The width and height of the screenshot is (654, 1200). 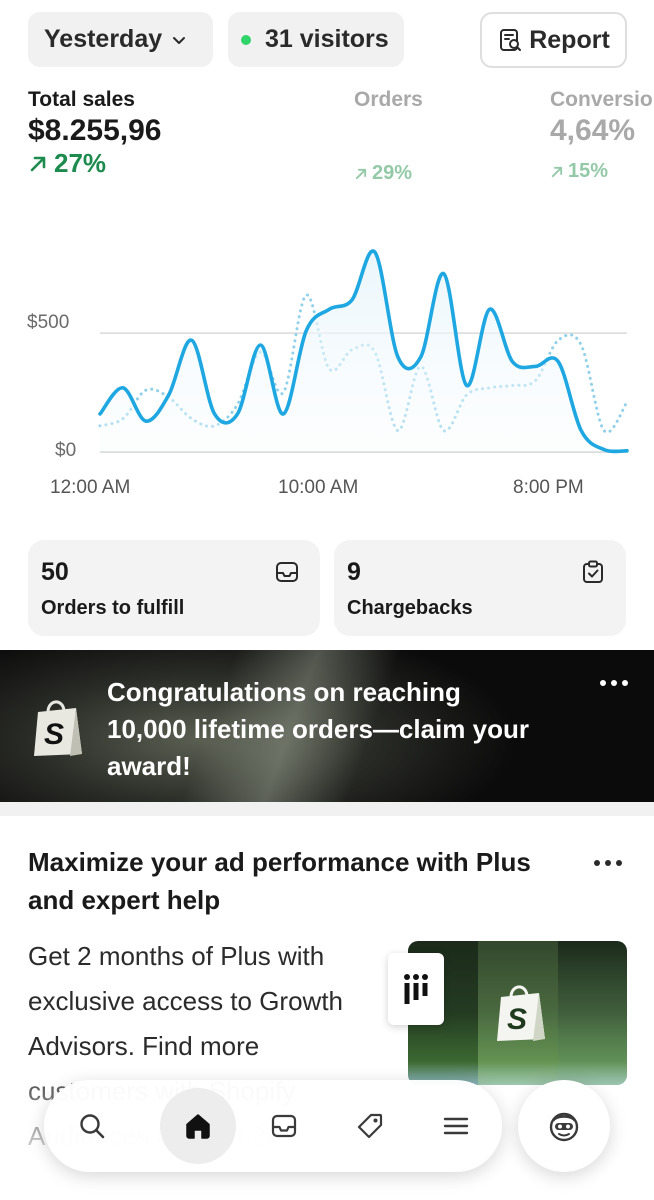 I want to click on logo-bars-icon, so click(x=416, y=989).